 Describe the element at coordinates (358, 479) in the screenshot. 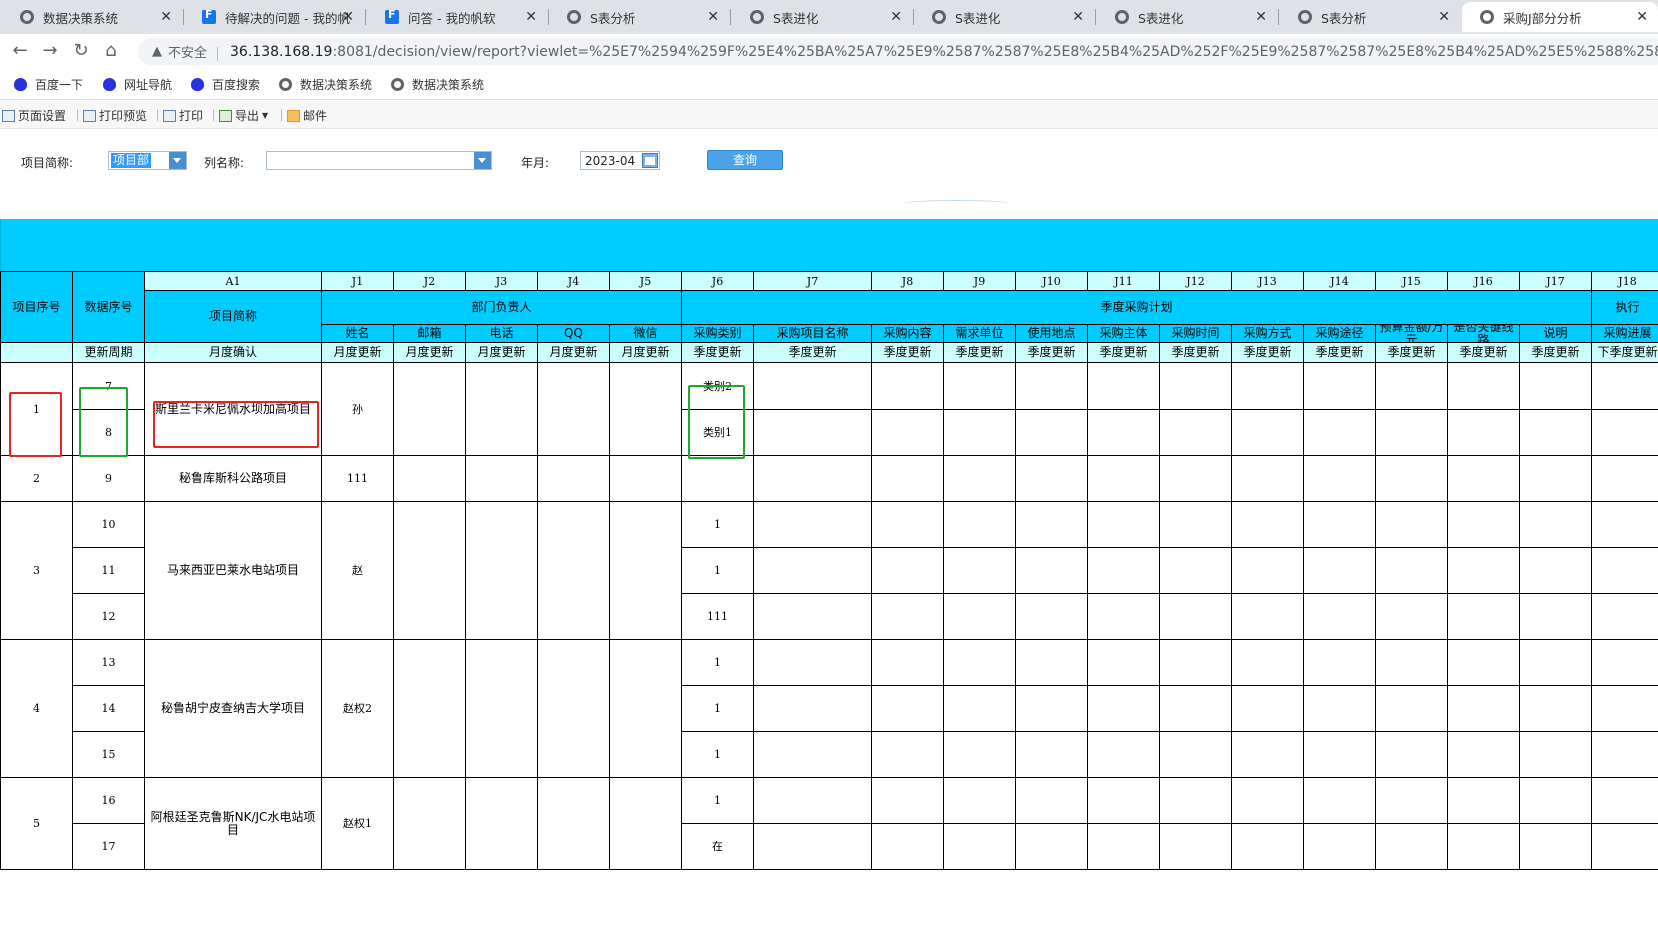

I see `person-name-cell: 111` at that location.